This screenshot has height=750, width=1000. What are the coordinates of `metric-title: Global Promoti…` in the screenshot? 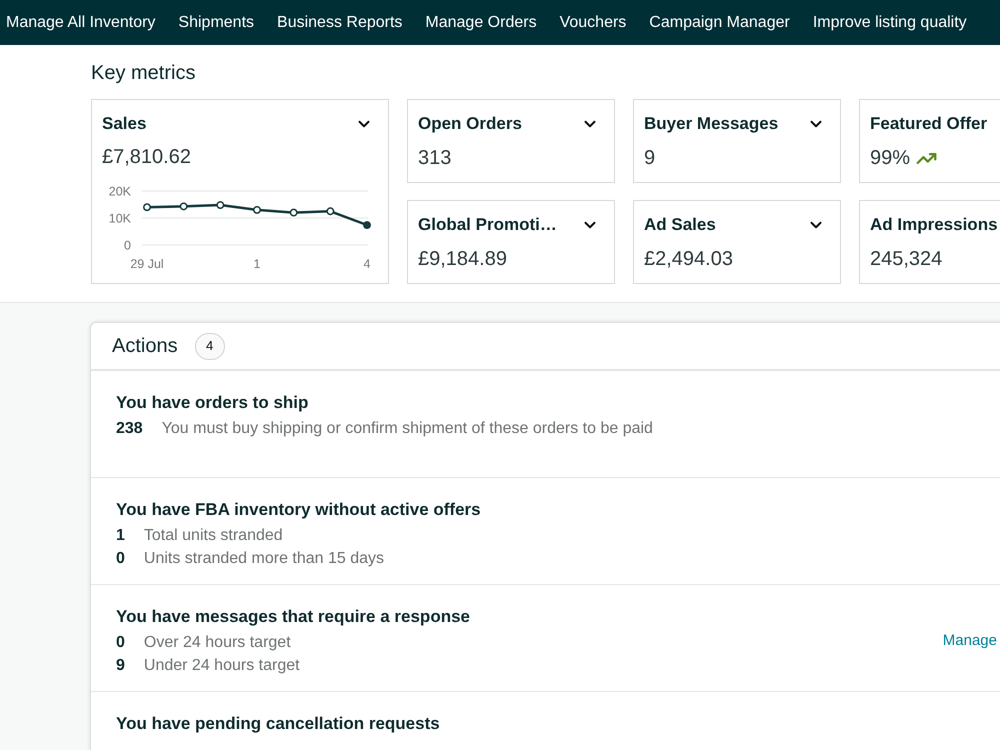 It's located at (487, 225).